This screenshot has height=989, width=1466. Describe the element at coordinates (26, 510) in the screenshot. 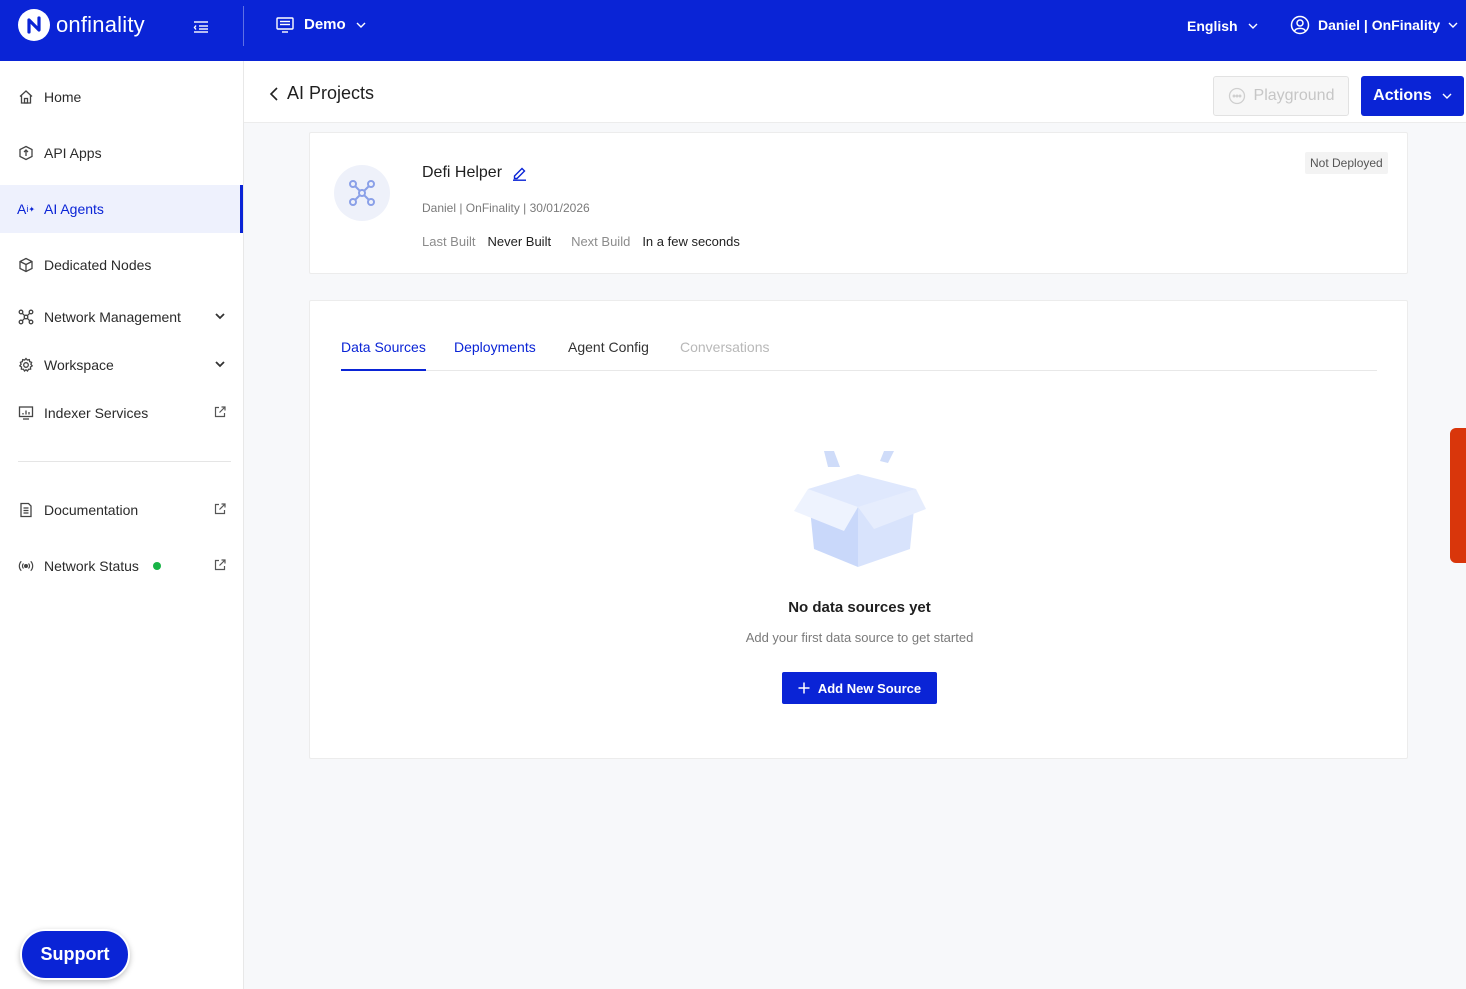

I see `document-icon` at that location.